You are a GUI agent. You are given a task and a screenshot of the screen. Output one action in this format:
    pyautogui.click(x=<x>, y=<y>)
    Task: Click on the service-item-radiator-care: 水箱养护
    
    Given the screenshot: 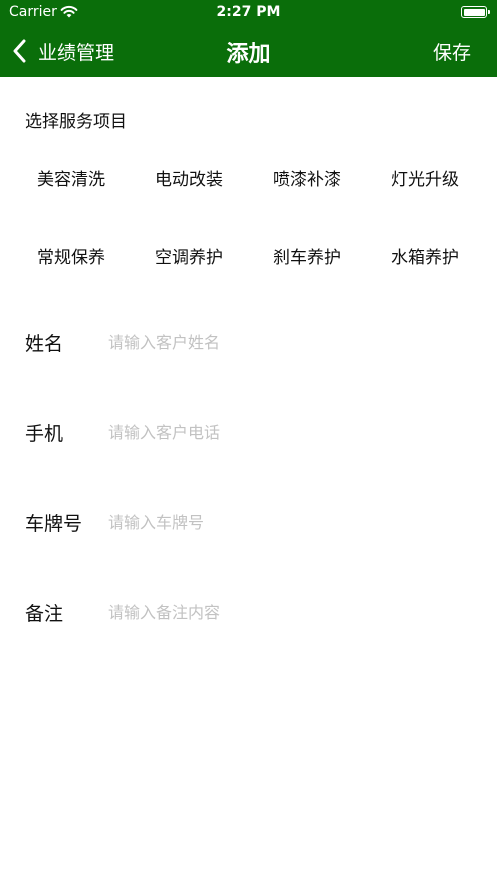 What is the action you would take?
    pyautogui.click(x=425, y=258)
    